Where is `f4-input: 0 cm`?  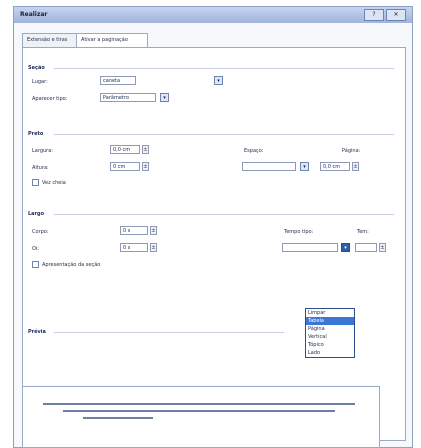
f4-input: 0 cm is located at coordinates (125, 166).